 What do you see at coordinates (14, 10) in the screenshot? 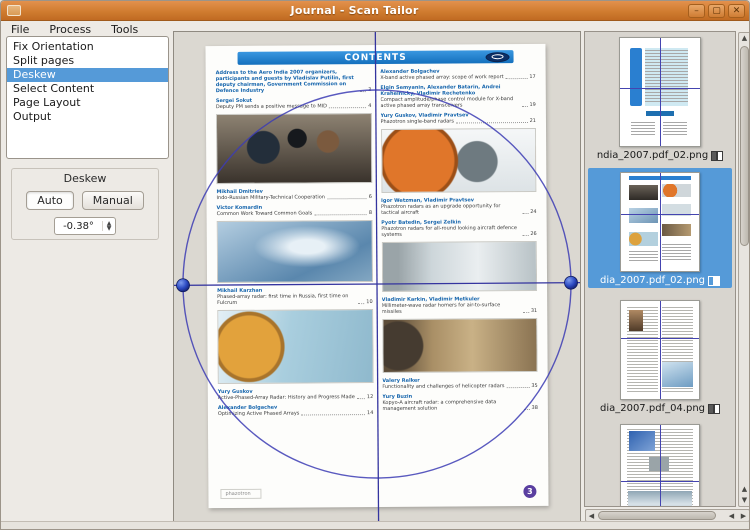
I see `window-menu-icon` at bounding box center [14, 10].